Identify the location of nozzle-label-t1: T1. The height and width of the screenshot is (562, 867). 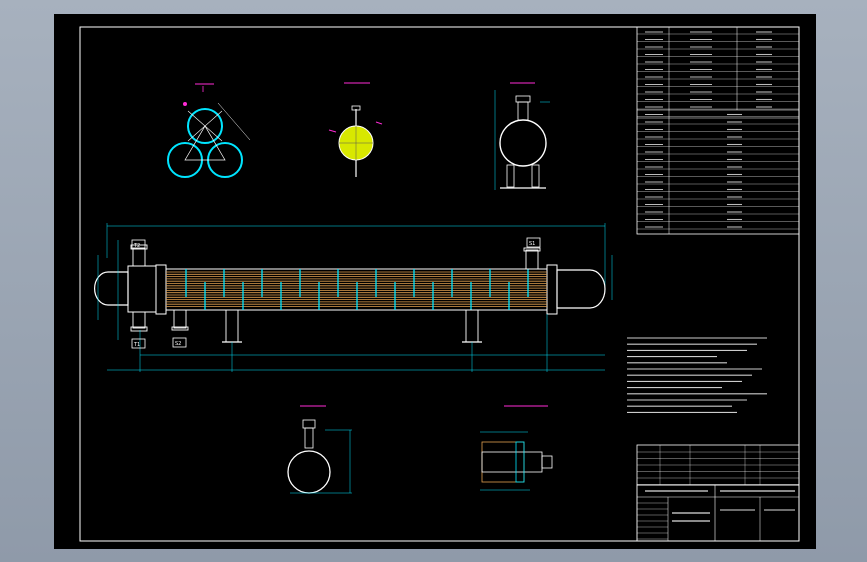
(136, 345).